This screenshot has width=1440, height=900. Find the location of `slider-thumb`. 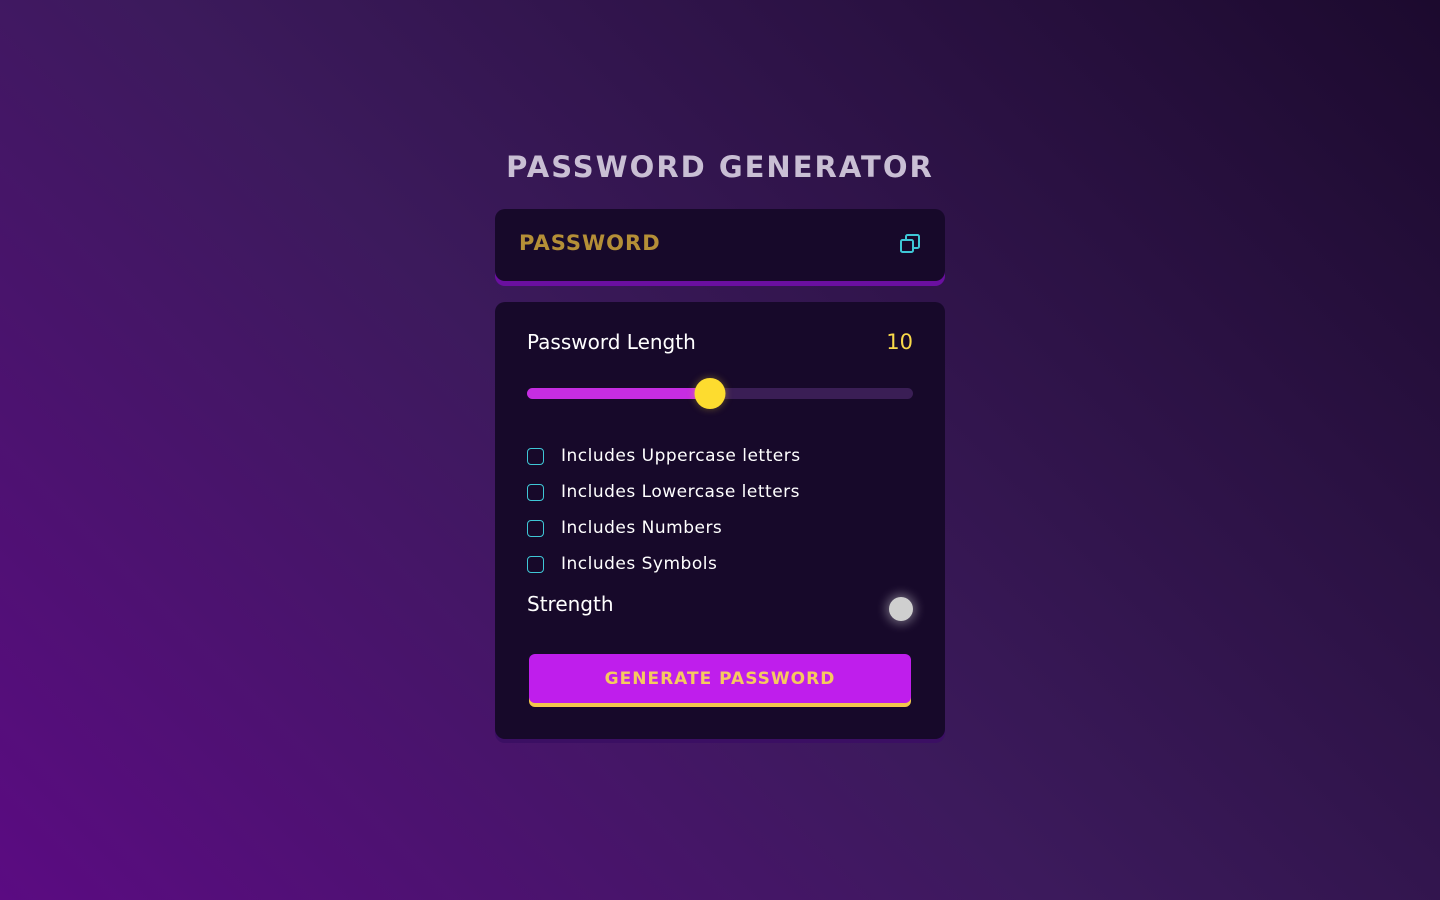

slider-thumb is located at coordinates (710, 393).